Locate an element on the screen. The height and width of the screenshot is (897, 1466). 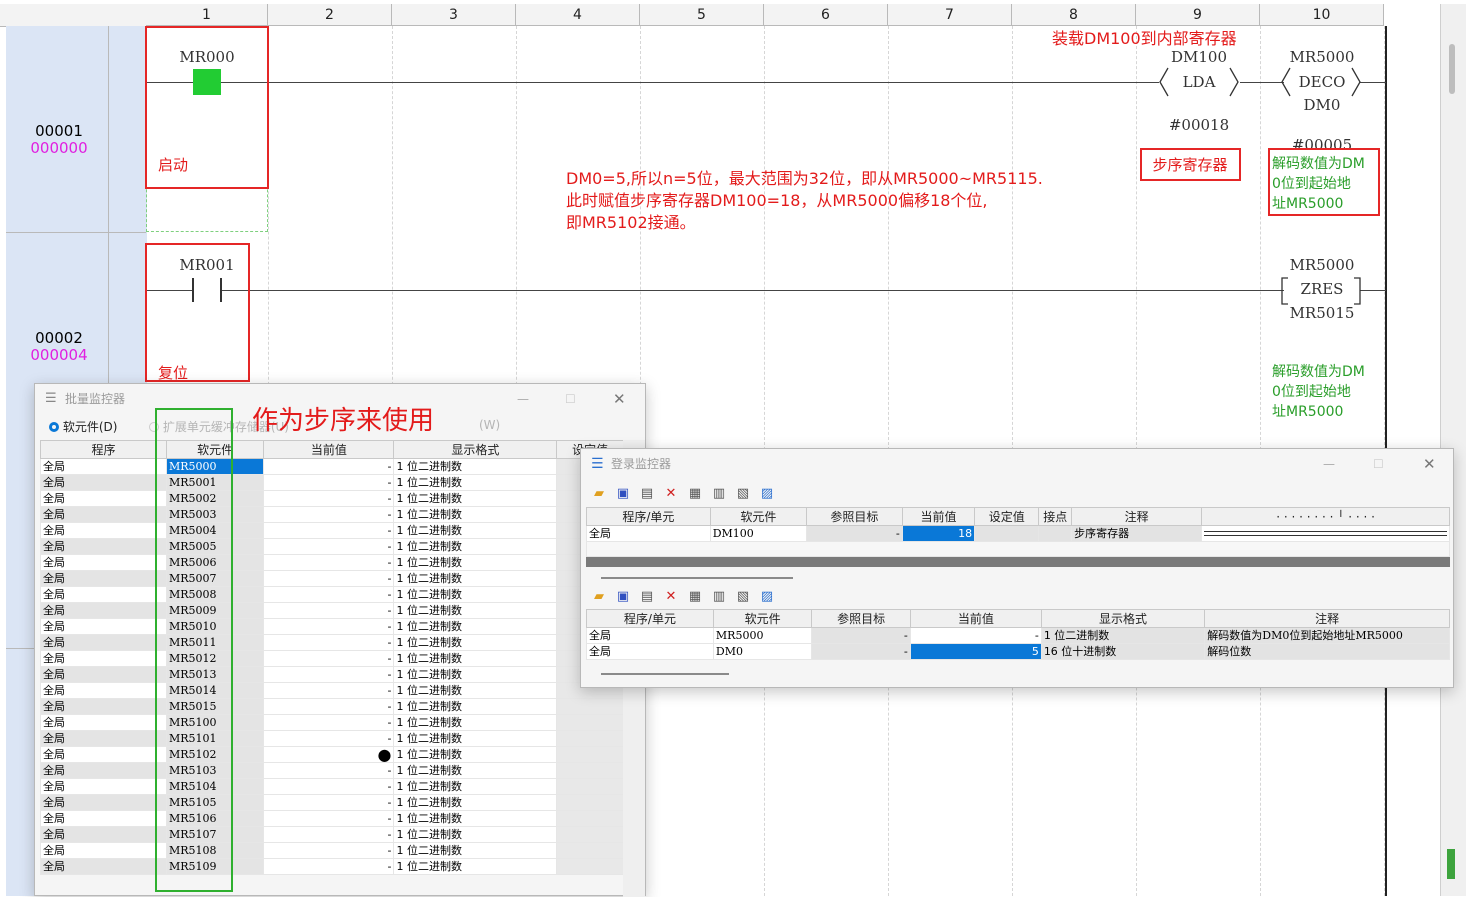
lda-instruction: LDA is located at coordinates (1199, 82).